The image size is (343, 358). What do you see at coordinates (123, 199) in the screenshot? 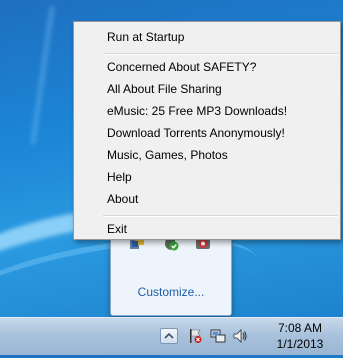
I see `menu-item-label: About` at bounding box center [123, 199].